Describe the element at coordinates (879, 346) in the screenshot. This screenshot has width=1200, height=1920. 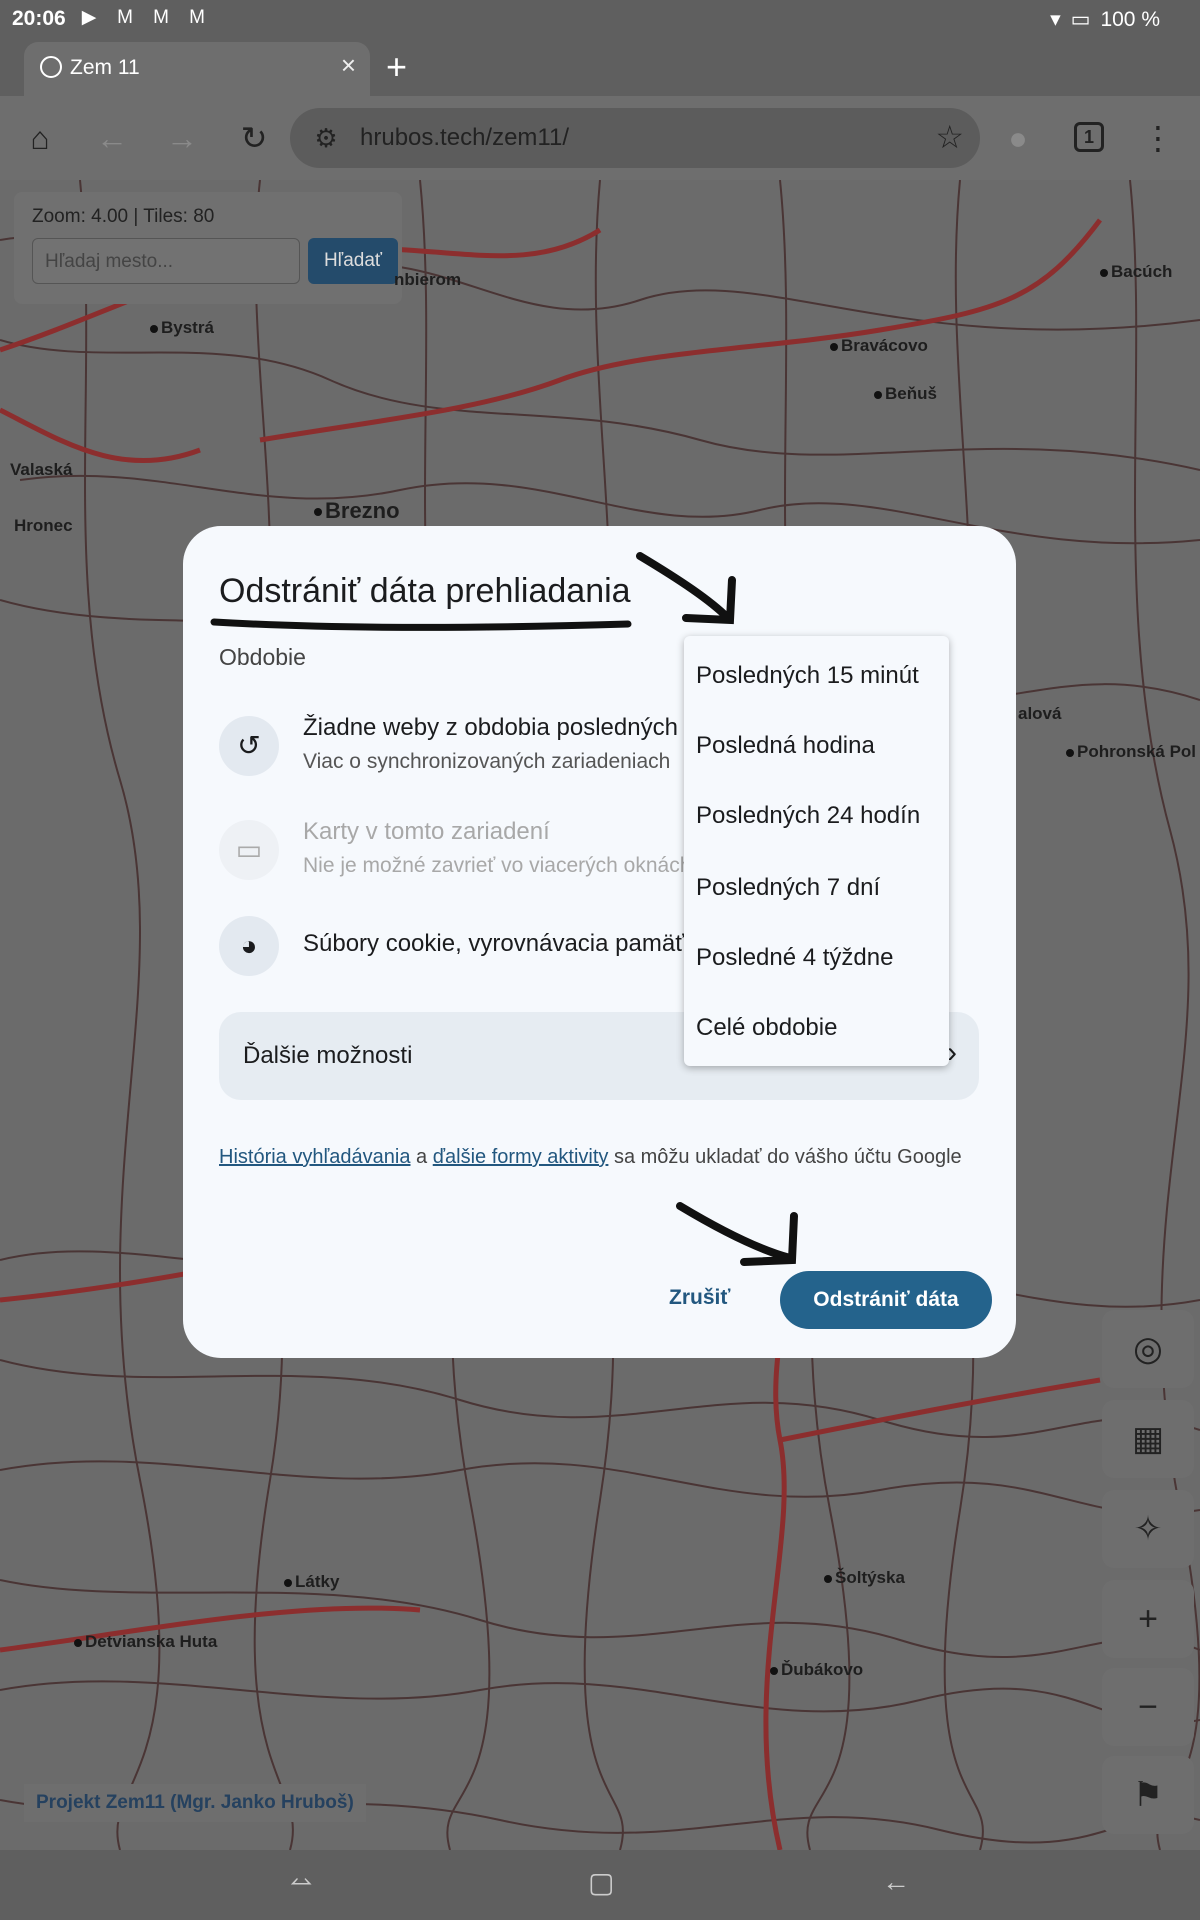
I see `map-label: Bravácovo` at that location.